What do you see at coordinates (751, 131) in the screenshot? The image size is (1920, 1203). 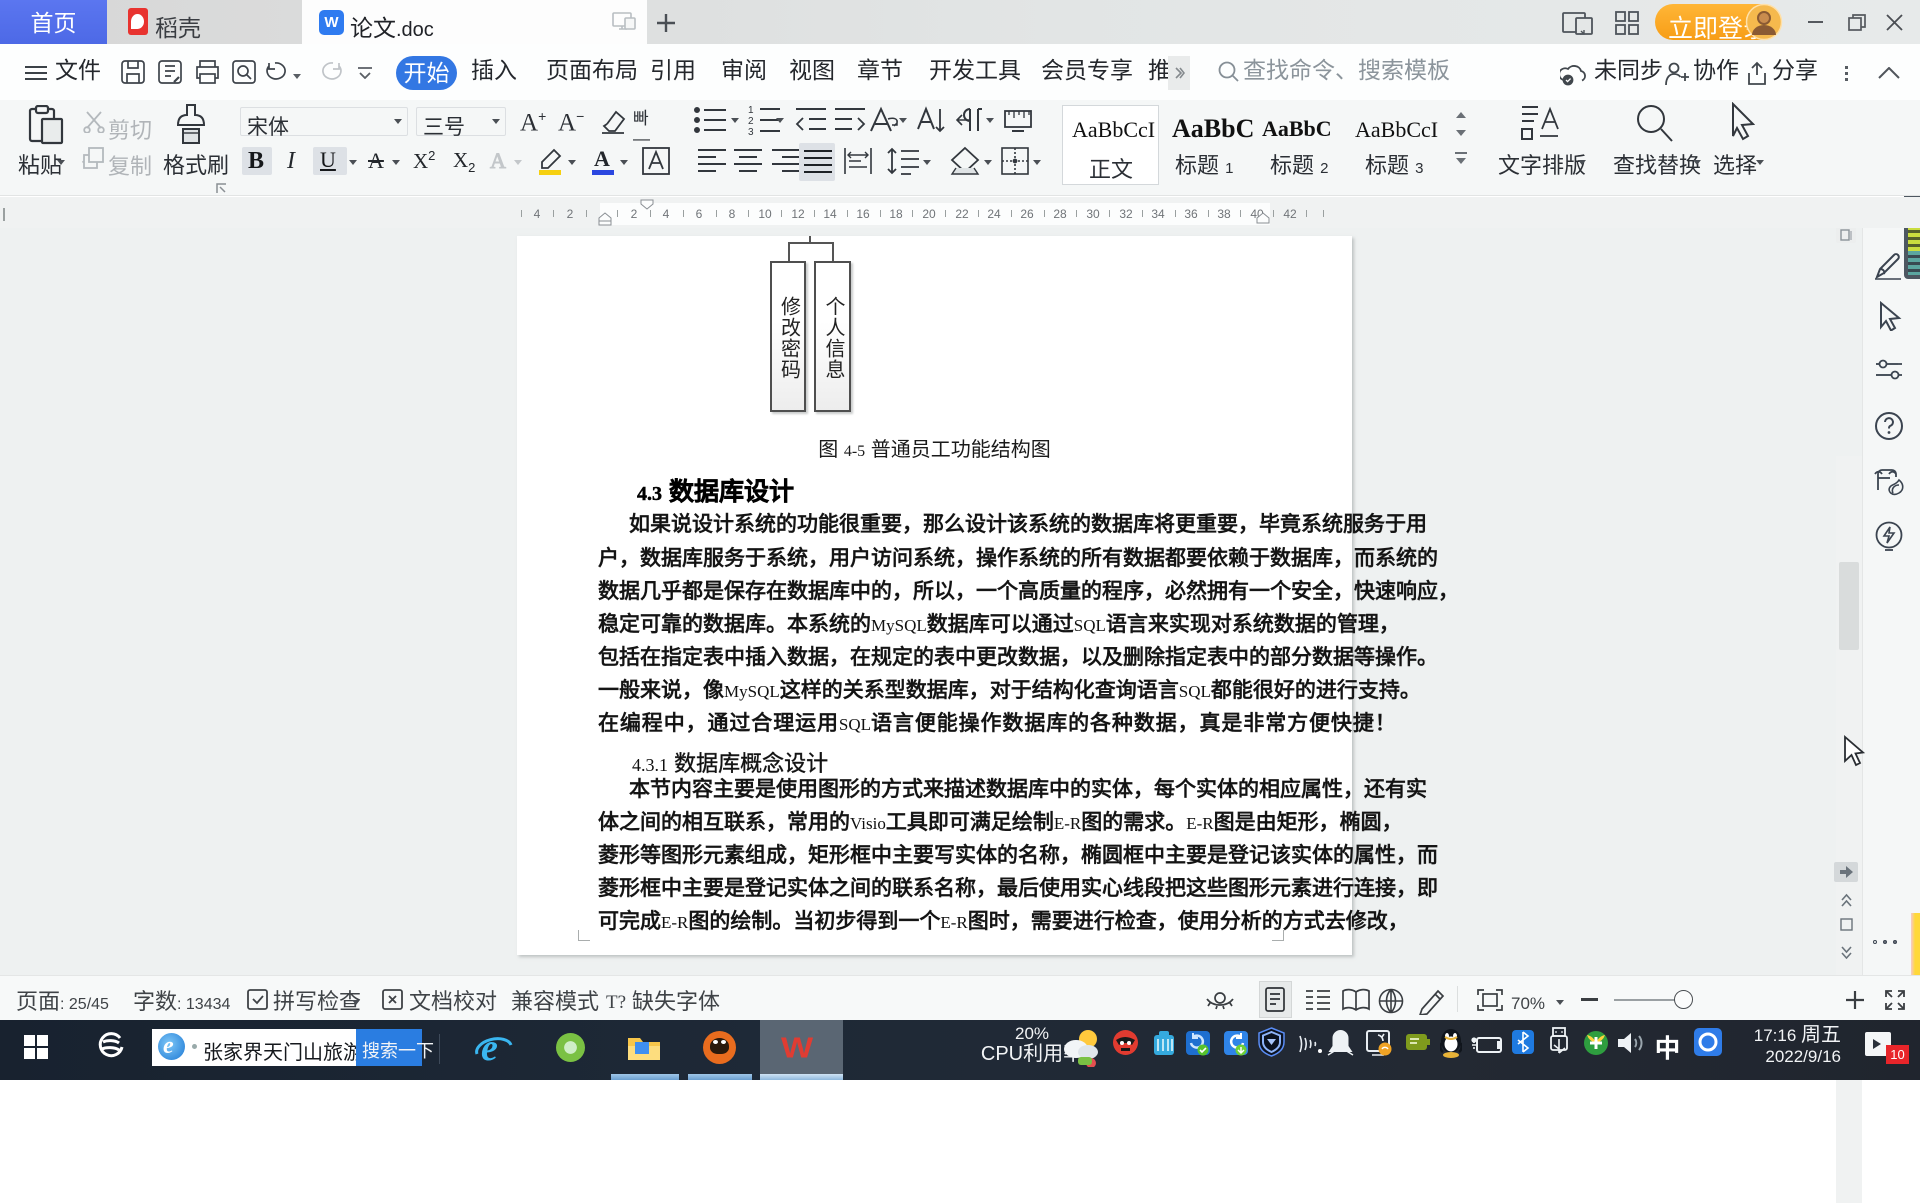 I see `svg-text: 3` at bounding box center [751, 131].